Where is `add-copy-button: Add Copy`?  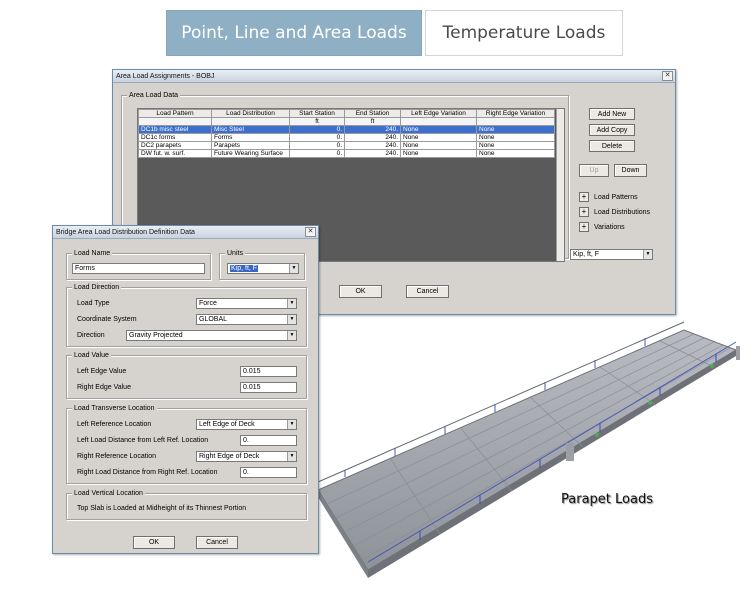
add-copy-button: Add Copy is located at coordinates (612, 130).